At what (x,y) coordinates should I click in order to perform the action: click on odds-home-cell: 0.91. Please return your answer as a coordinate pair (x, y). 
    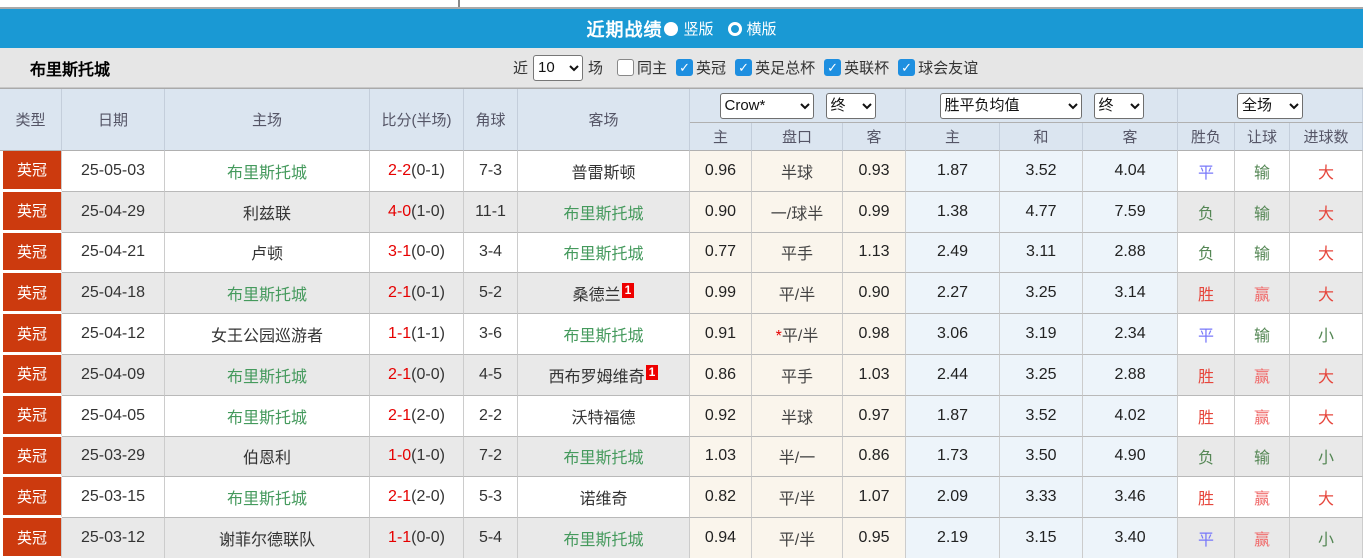
    Looking at the image, I should click on (721, 334).